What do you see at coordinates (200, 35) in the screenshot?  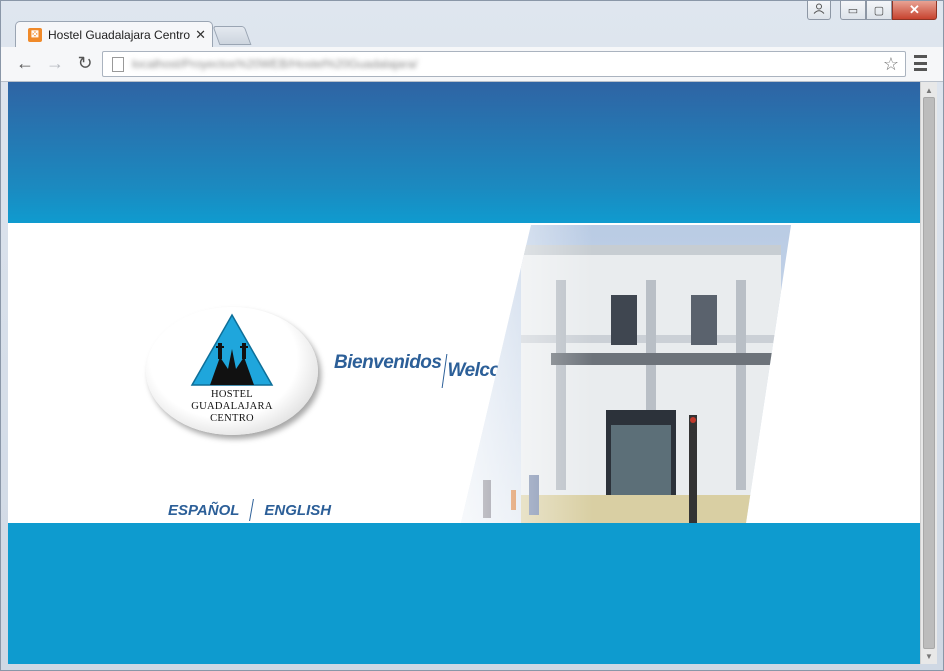 I see `tab-close-icon: ✕` at bounding box center [200, 35].